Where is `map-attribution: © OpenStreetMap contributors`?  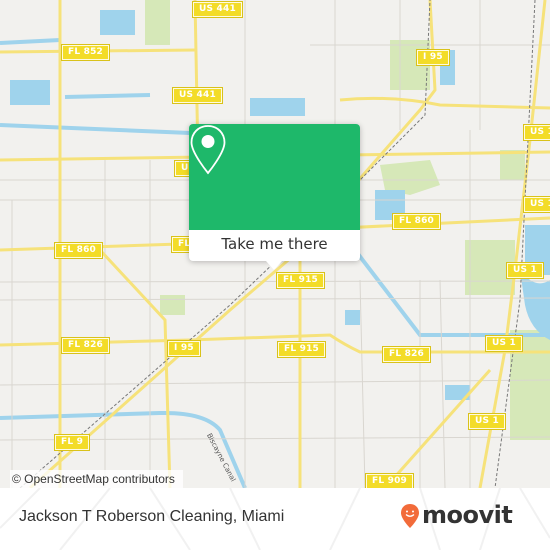 map-attribution: © OpenStreetMap contributors is located at coordinates (96, 479).